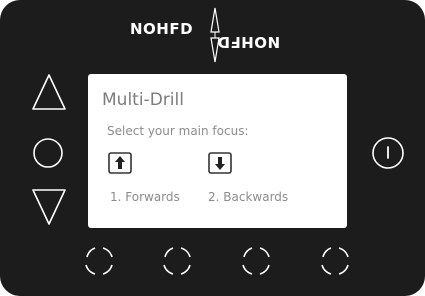 The width and height of the screenshot is (425, 296). What do you see at coordinates (162, 29) in the screenshot?
I see `logo-text: NOHFD` at bounding box center [162, 29].